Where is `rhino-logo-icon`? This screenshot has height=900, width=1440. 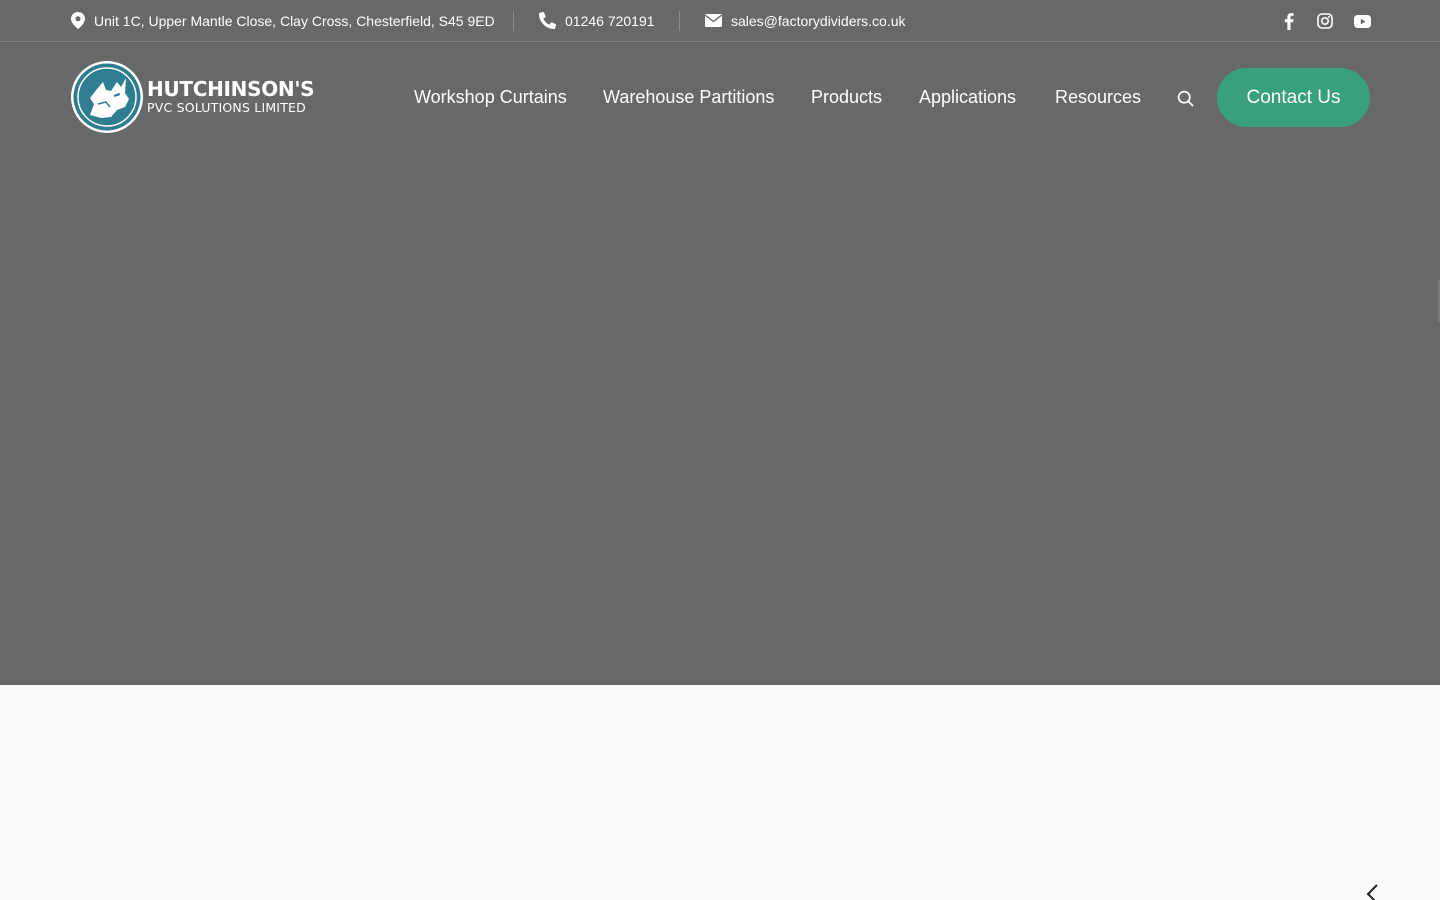 rhino-logo-icon is located at coordinates (107, 97).